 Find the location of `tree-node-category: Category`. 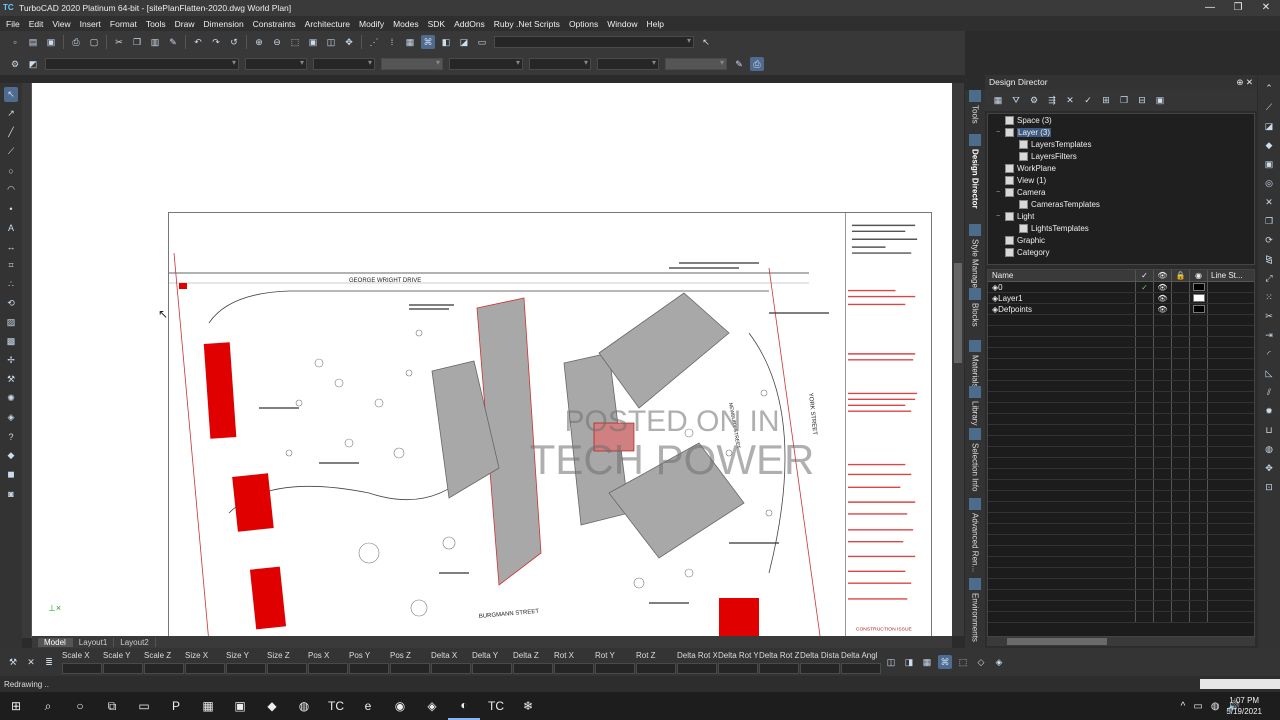

tree-node-category: Category is located at coordinates (1121, 252).